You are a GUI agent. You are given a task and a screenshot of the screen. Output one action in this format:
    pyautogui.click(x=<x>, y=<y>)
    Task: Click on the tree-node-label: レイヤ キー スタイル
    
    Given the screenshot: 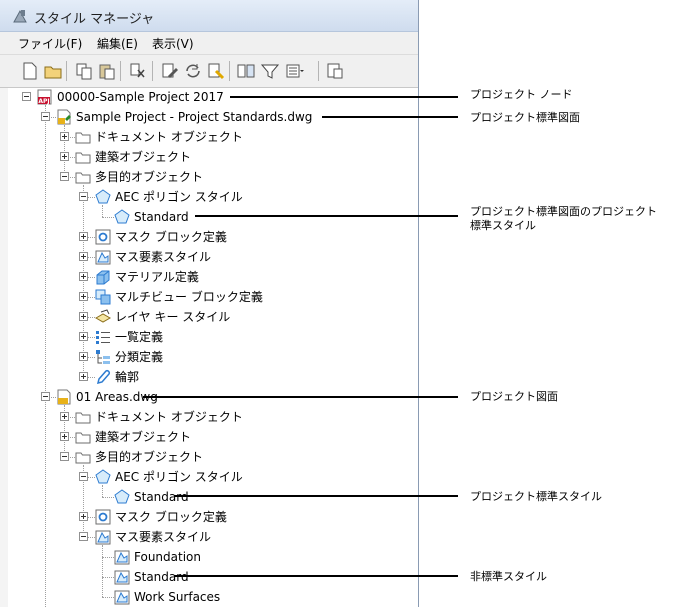 What is the action you would take?
    pyautogui.click(x=173, y=317)
    